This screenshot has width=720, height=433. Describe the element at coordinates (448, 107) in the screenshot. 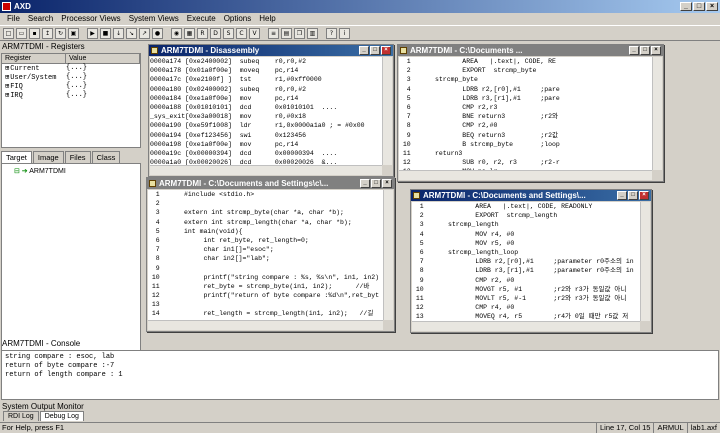

I see `code-line: 6 CMP r2,r3` at that location.